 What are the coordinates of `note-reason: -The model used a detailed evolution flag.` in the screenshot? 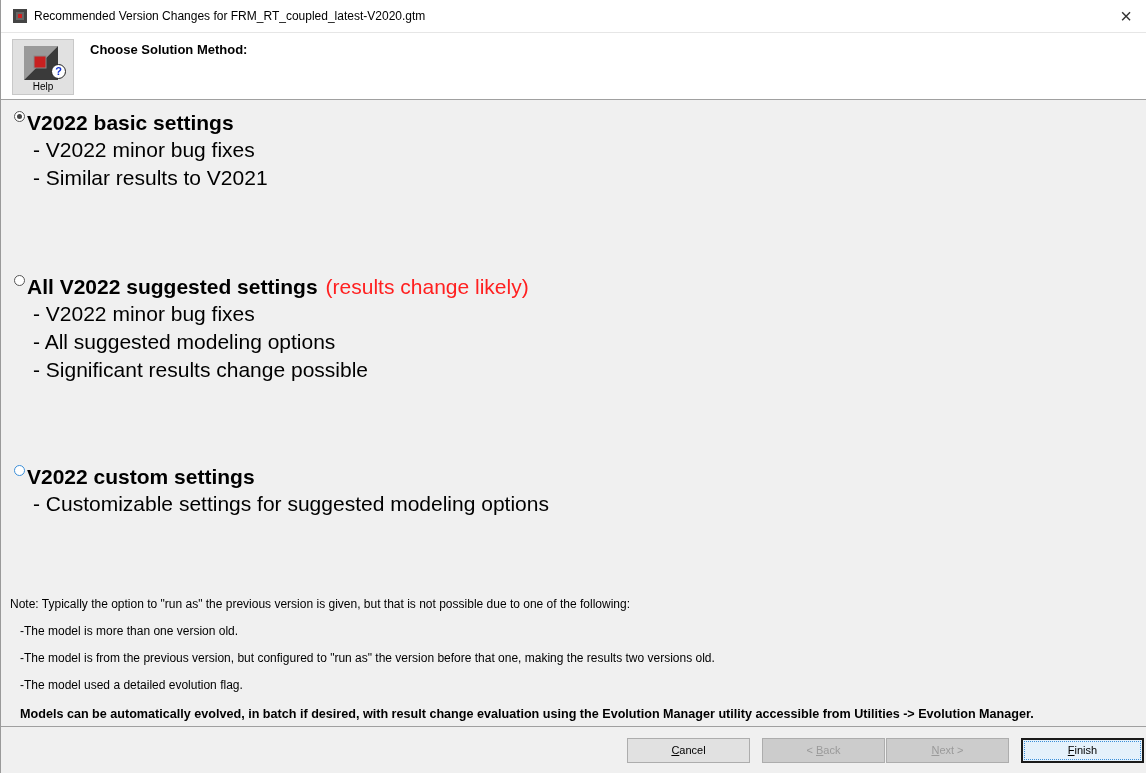 It's located at (131, 685).